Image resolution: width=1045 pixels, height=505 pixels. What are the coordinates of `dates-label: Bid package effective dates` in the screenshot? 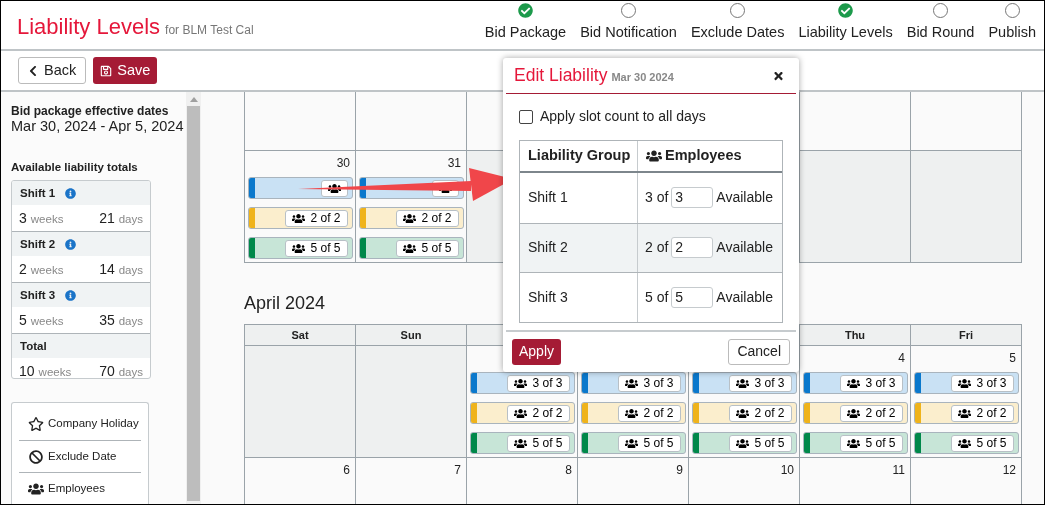 It's located at (90, 111).